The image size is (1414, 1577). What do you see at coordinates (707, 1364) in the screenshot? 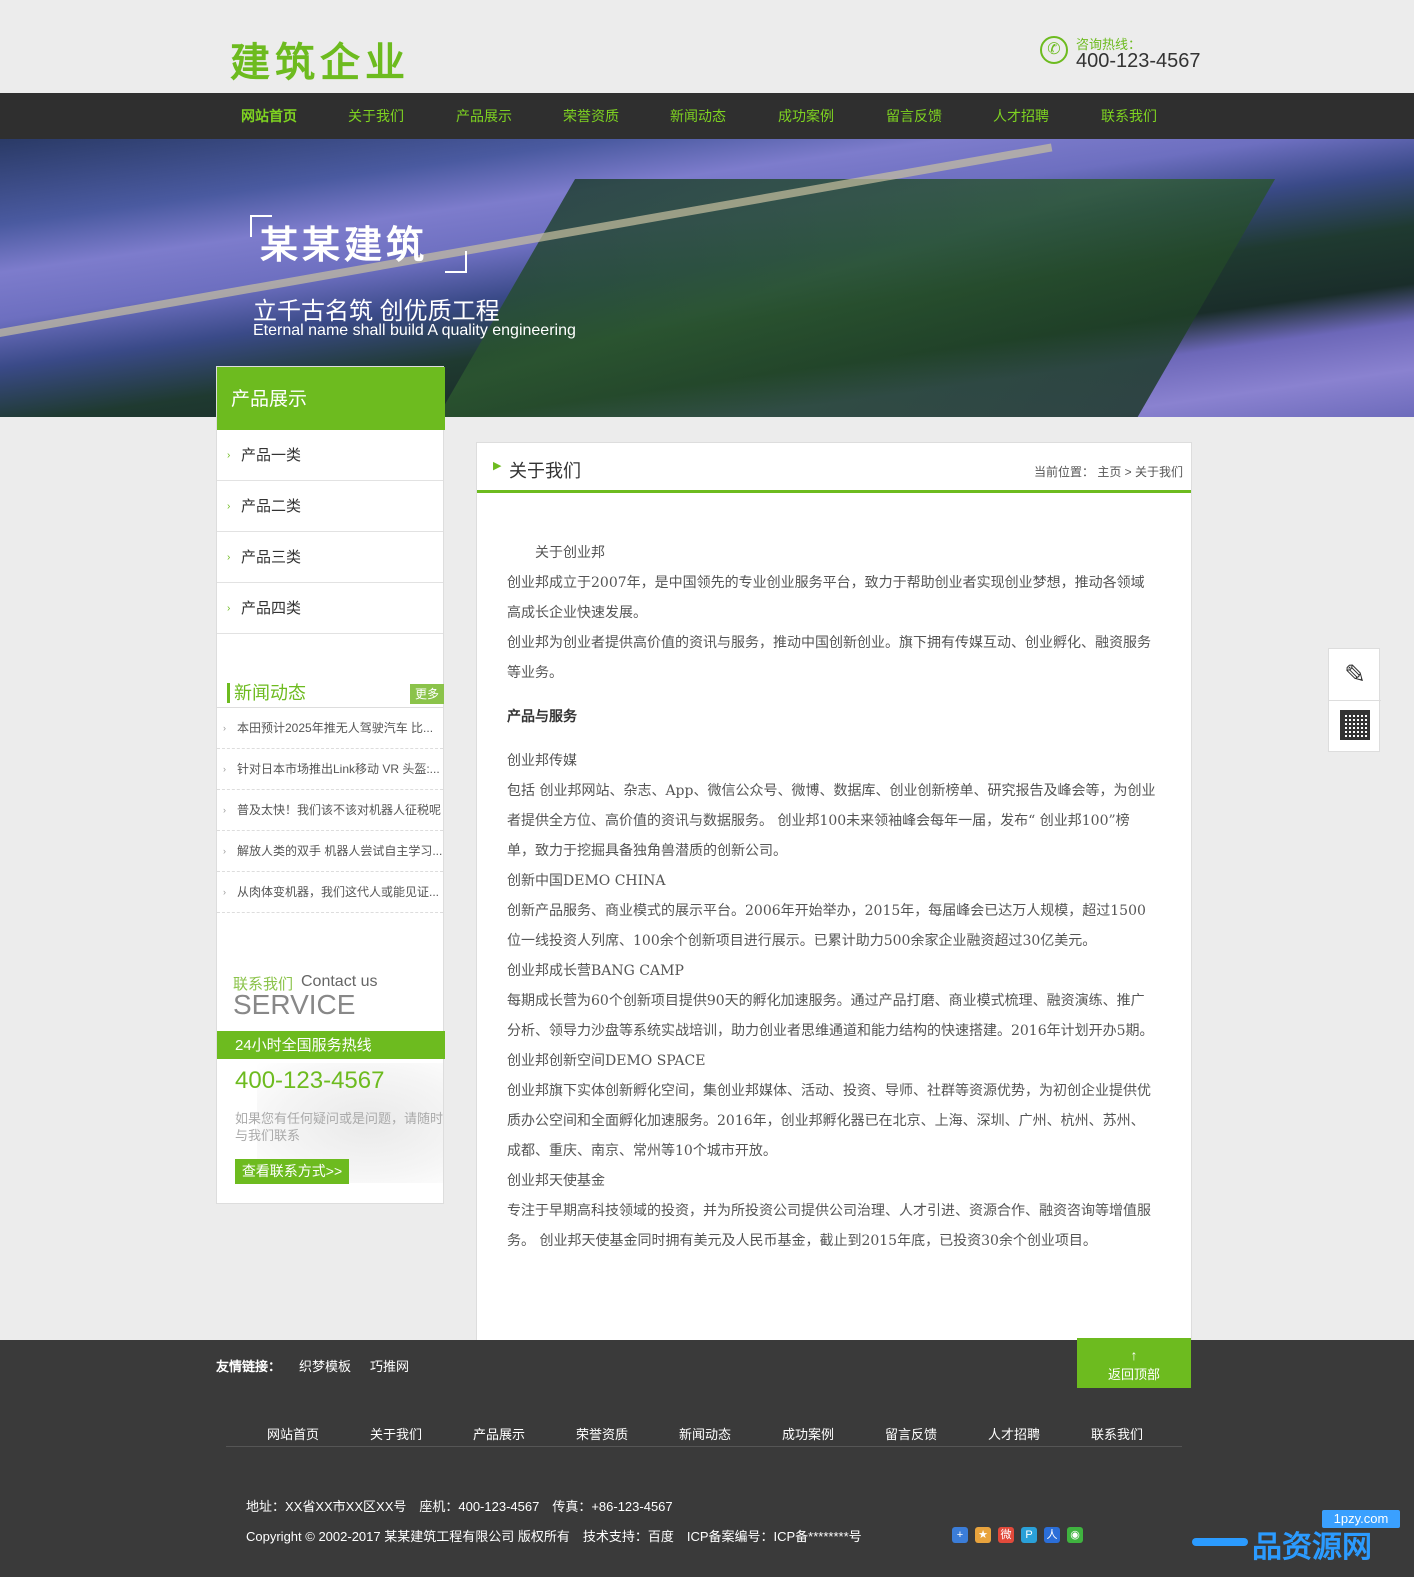
I see `friend-links-bar: 友情链接： 织梦模板 巧推网` at bounding box center [707, 1364].